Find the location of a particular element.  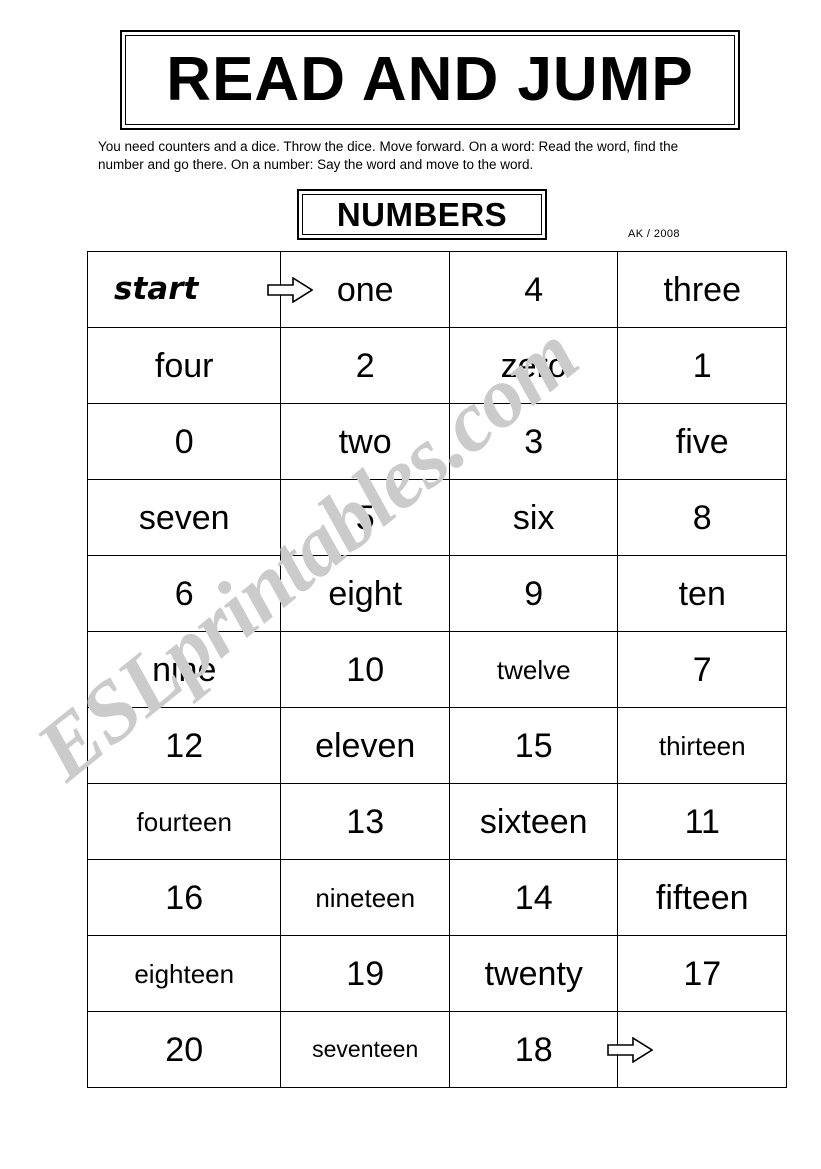

board-cell: ten is located at coordinates (702, 593).